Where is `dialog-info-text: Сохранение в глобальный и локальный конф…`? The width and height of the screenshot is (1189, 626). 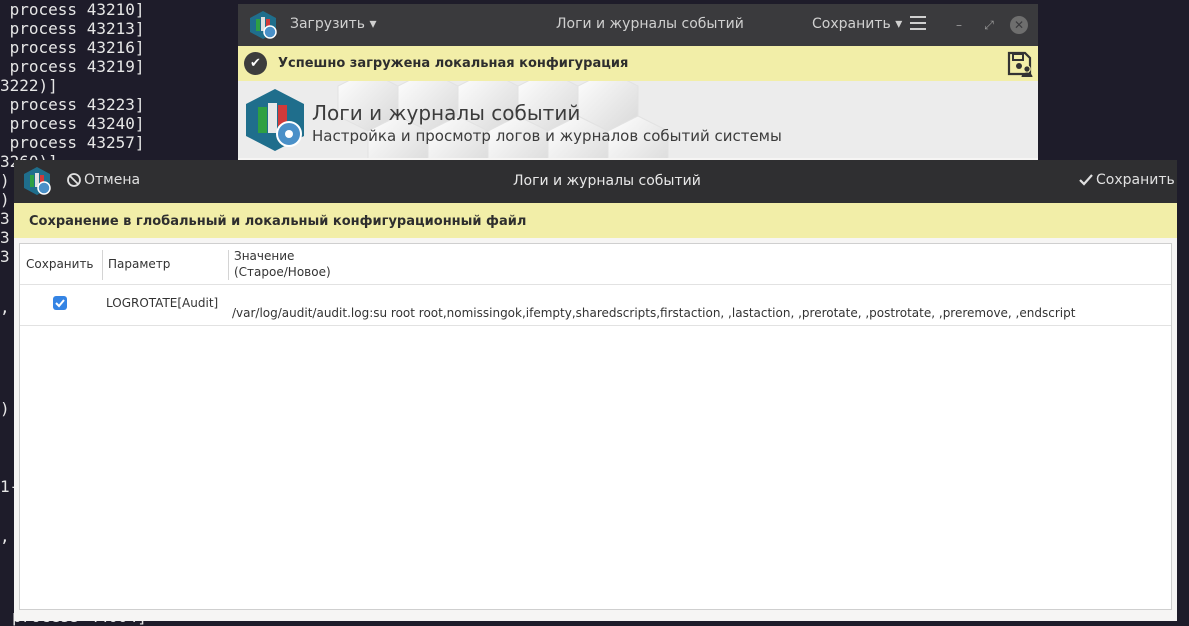
dialog-info-text: Сохранение в глобальный и локальный конф… is located at coordinates (278, 221).